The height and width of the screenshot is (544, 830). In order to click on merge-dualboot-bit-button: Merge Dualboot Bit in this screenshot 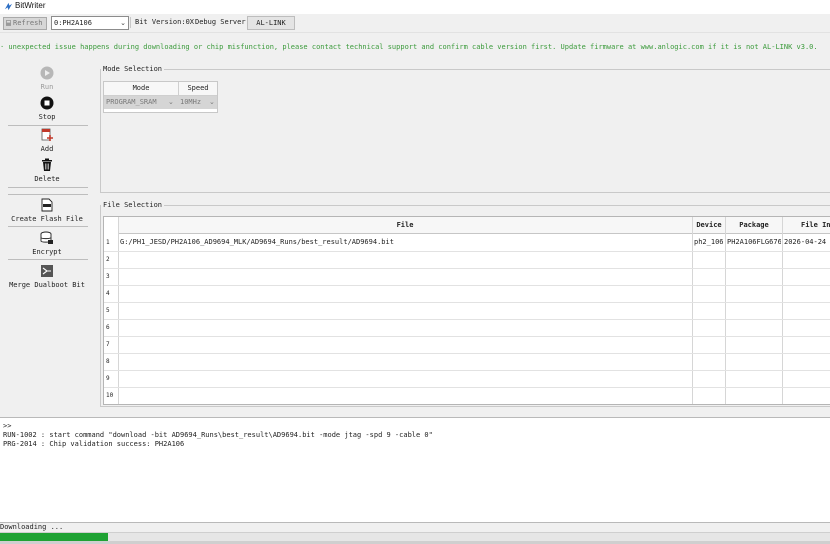, I will do `click(47, 277)`.